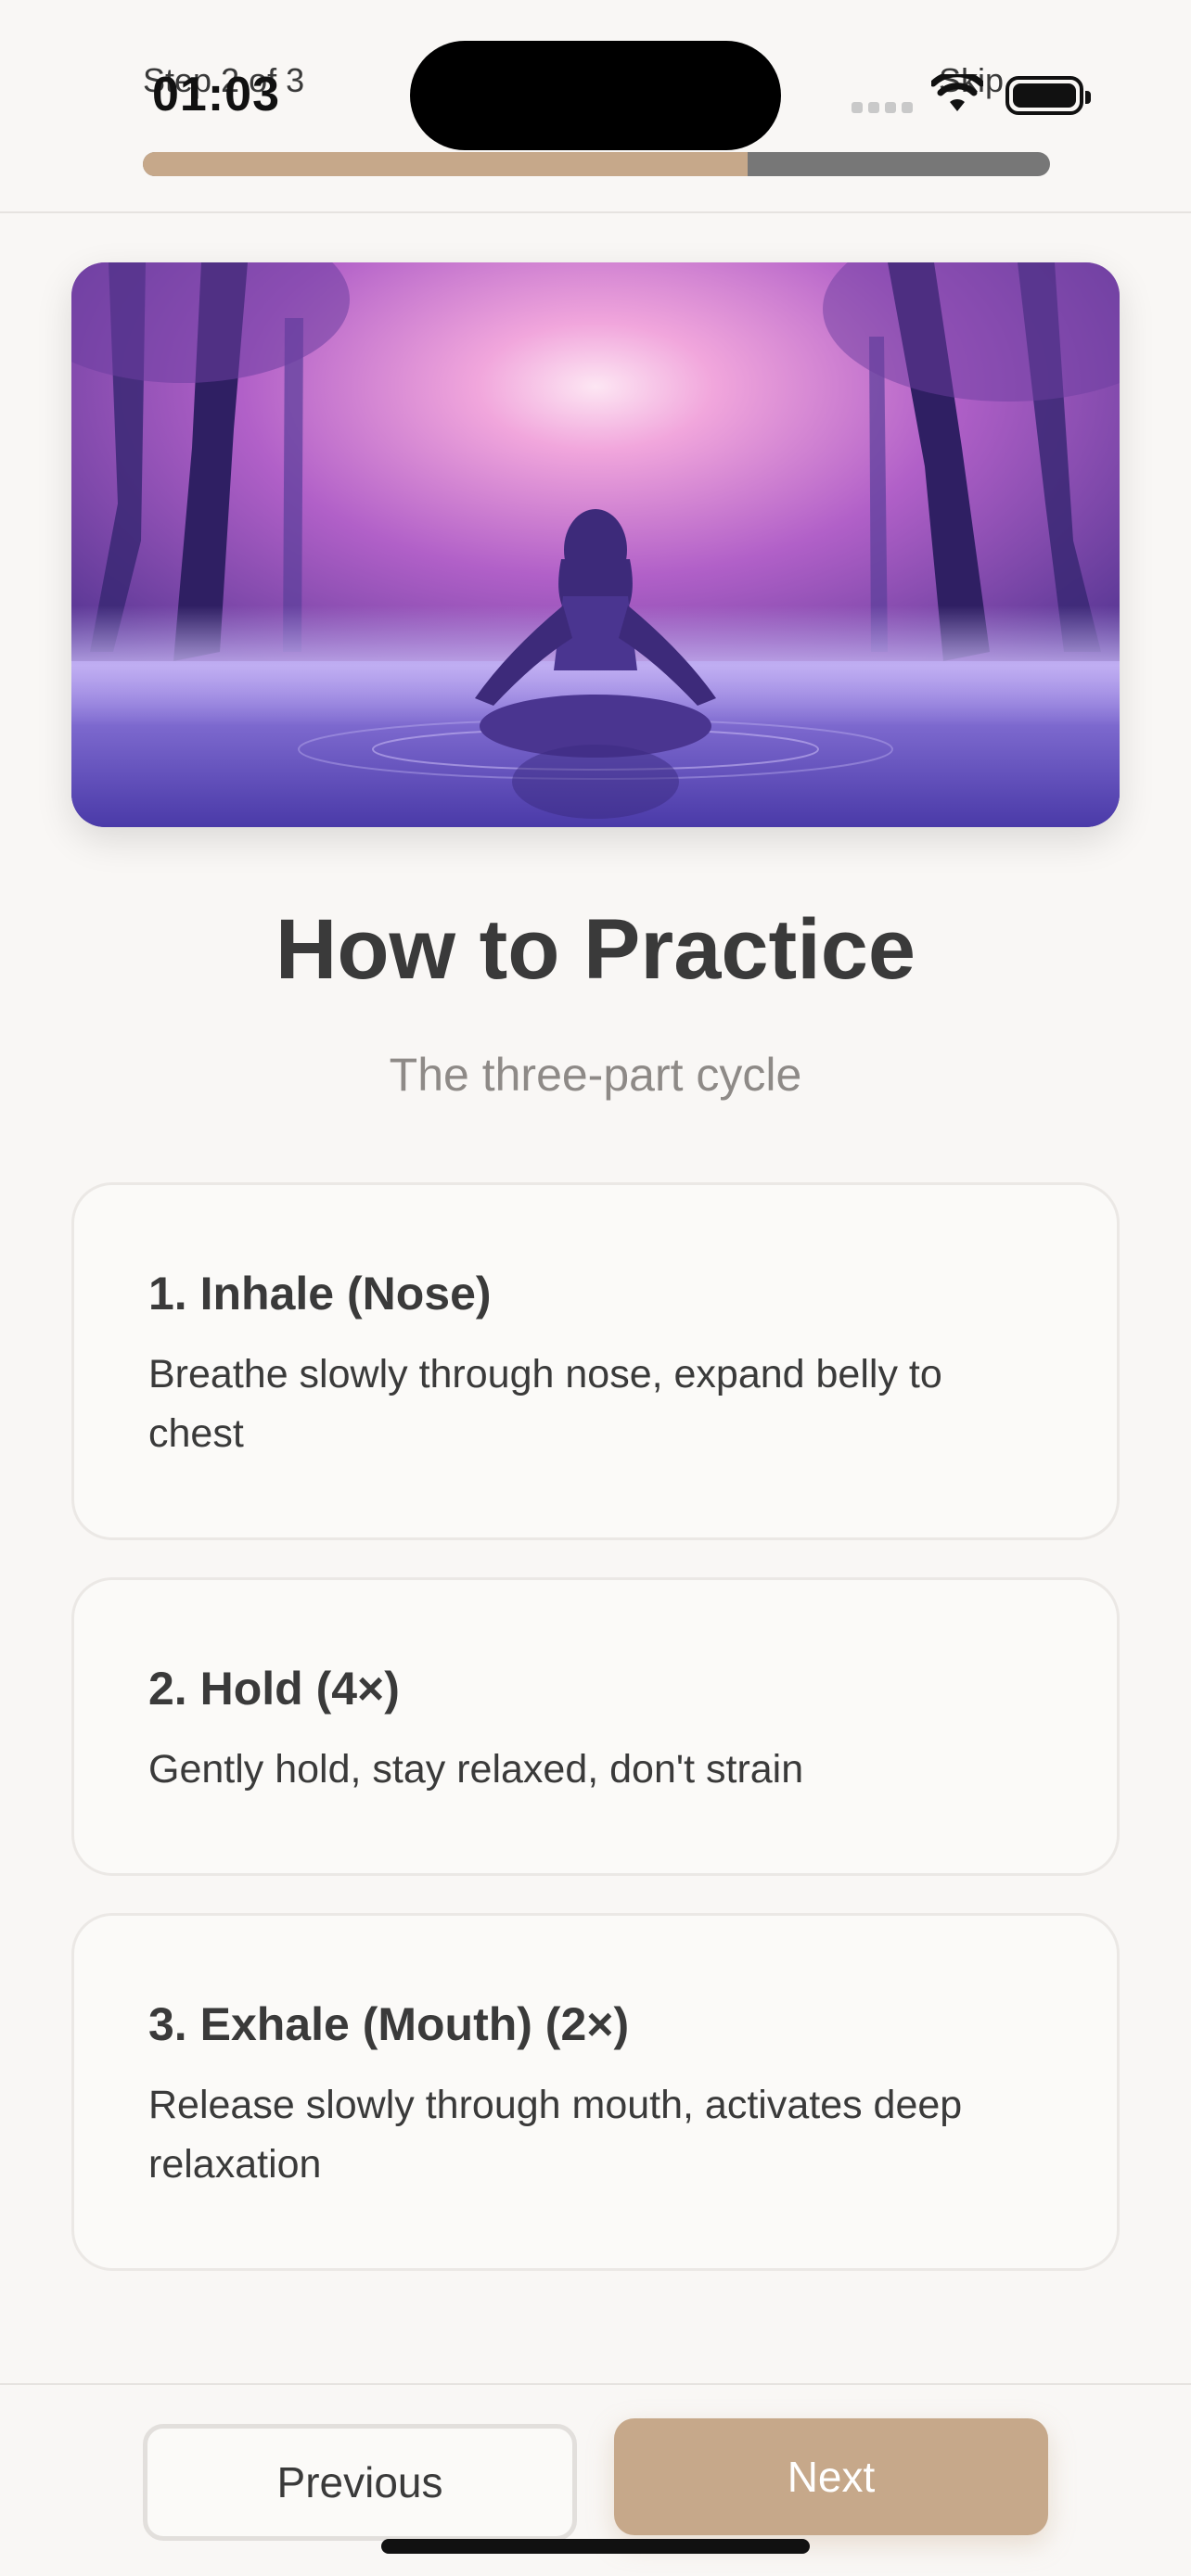  Describe the element at coordinates (831, 2476) in the screenshot. I see `next-button: Next` at that location.